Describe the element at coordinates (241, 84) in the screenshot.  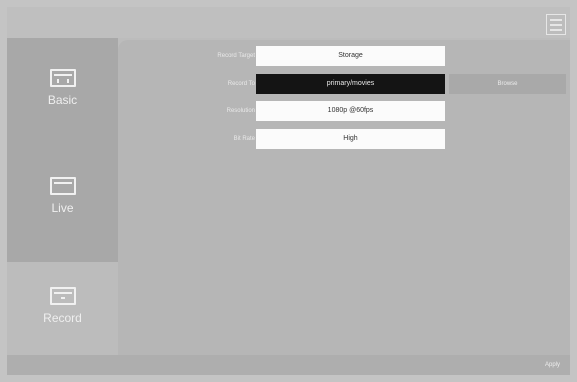
I see `record-to-label: Record To` at that location.